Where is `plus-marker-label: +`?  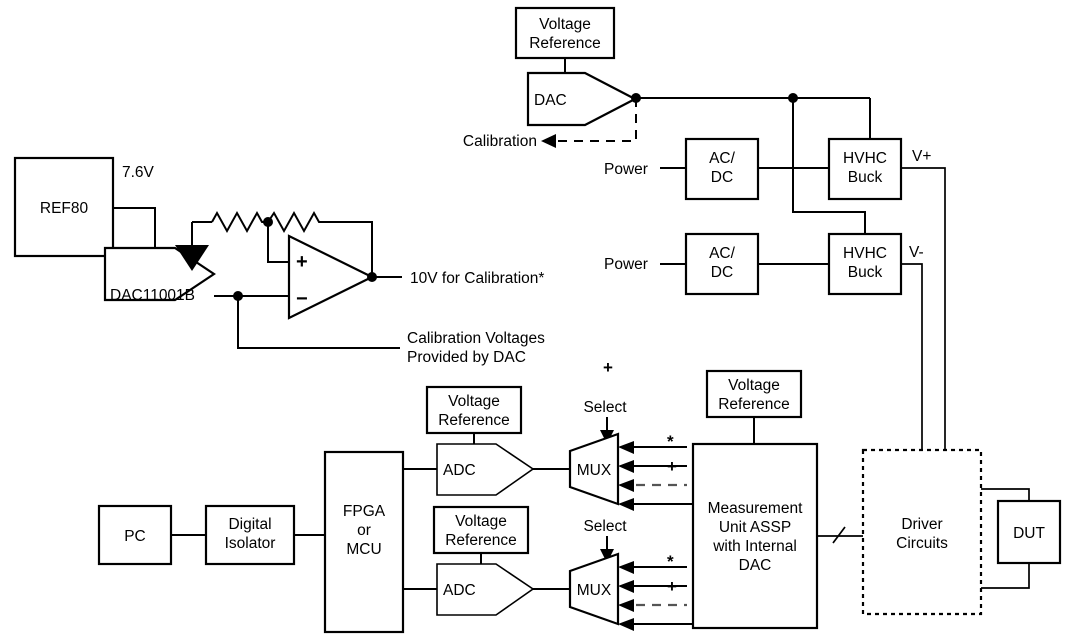 plus-marker-label: + is located at coordinates (608, 367).